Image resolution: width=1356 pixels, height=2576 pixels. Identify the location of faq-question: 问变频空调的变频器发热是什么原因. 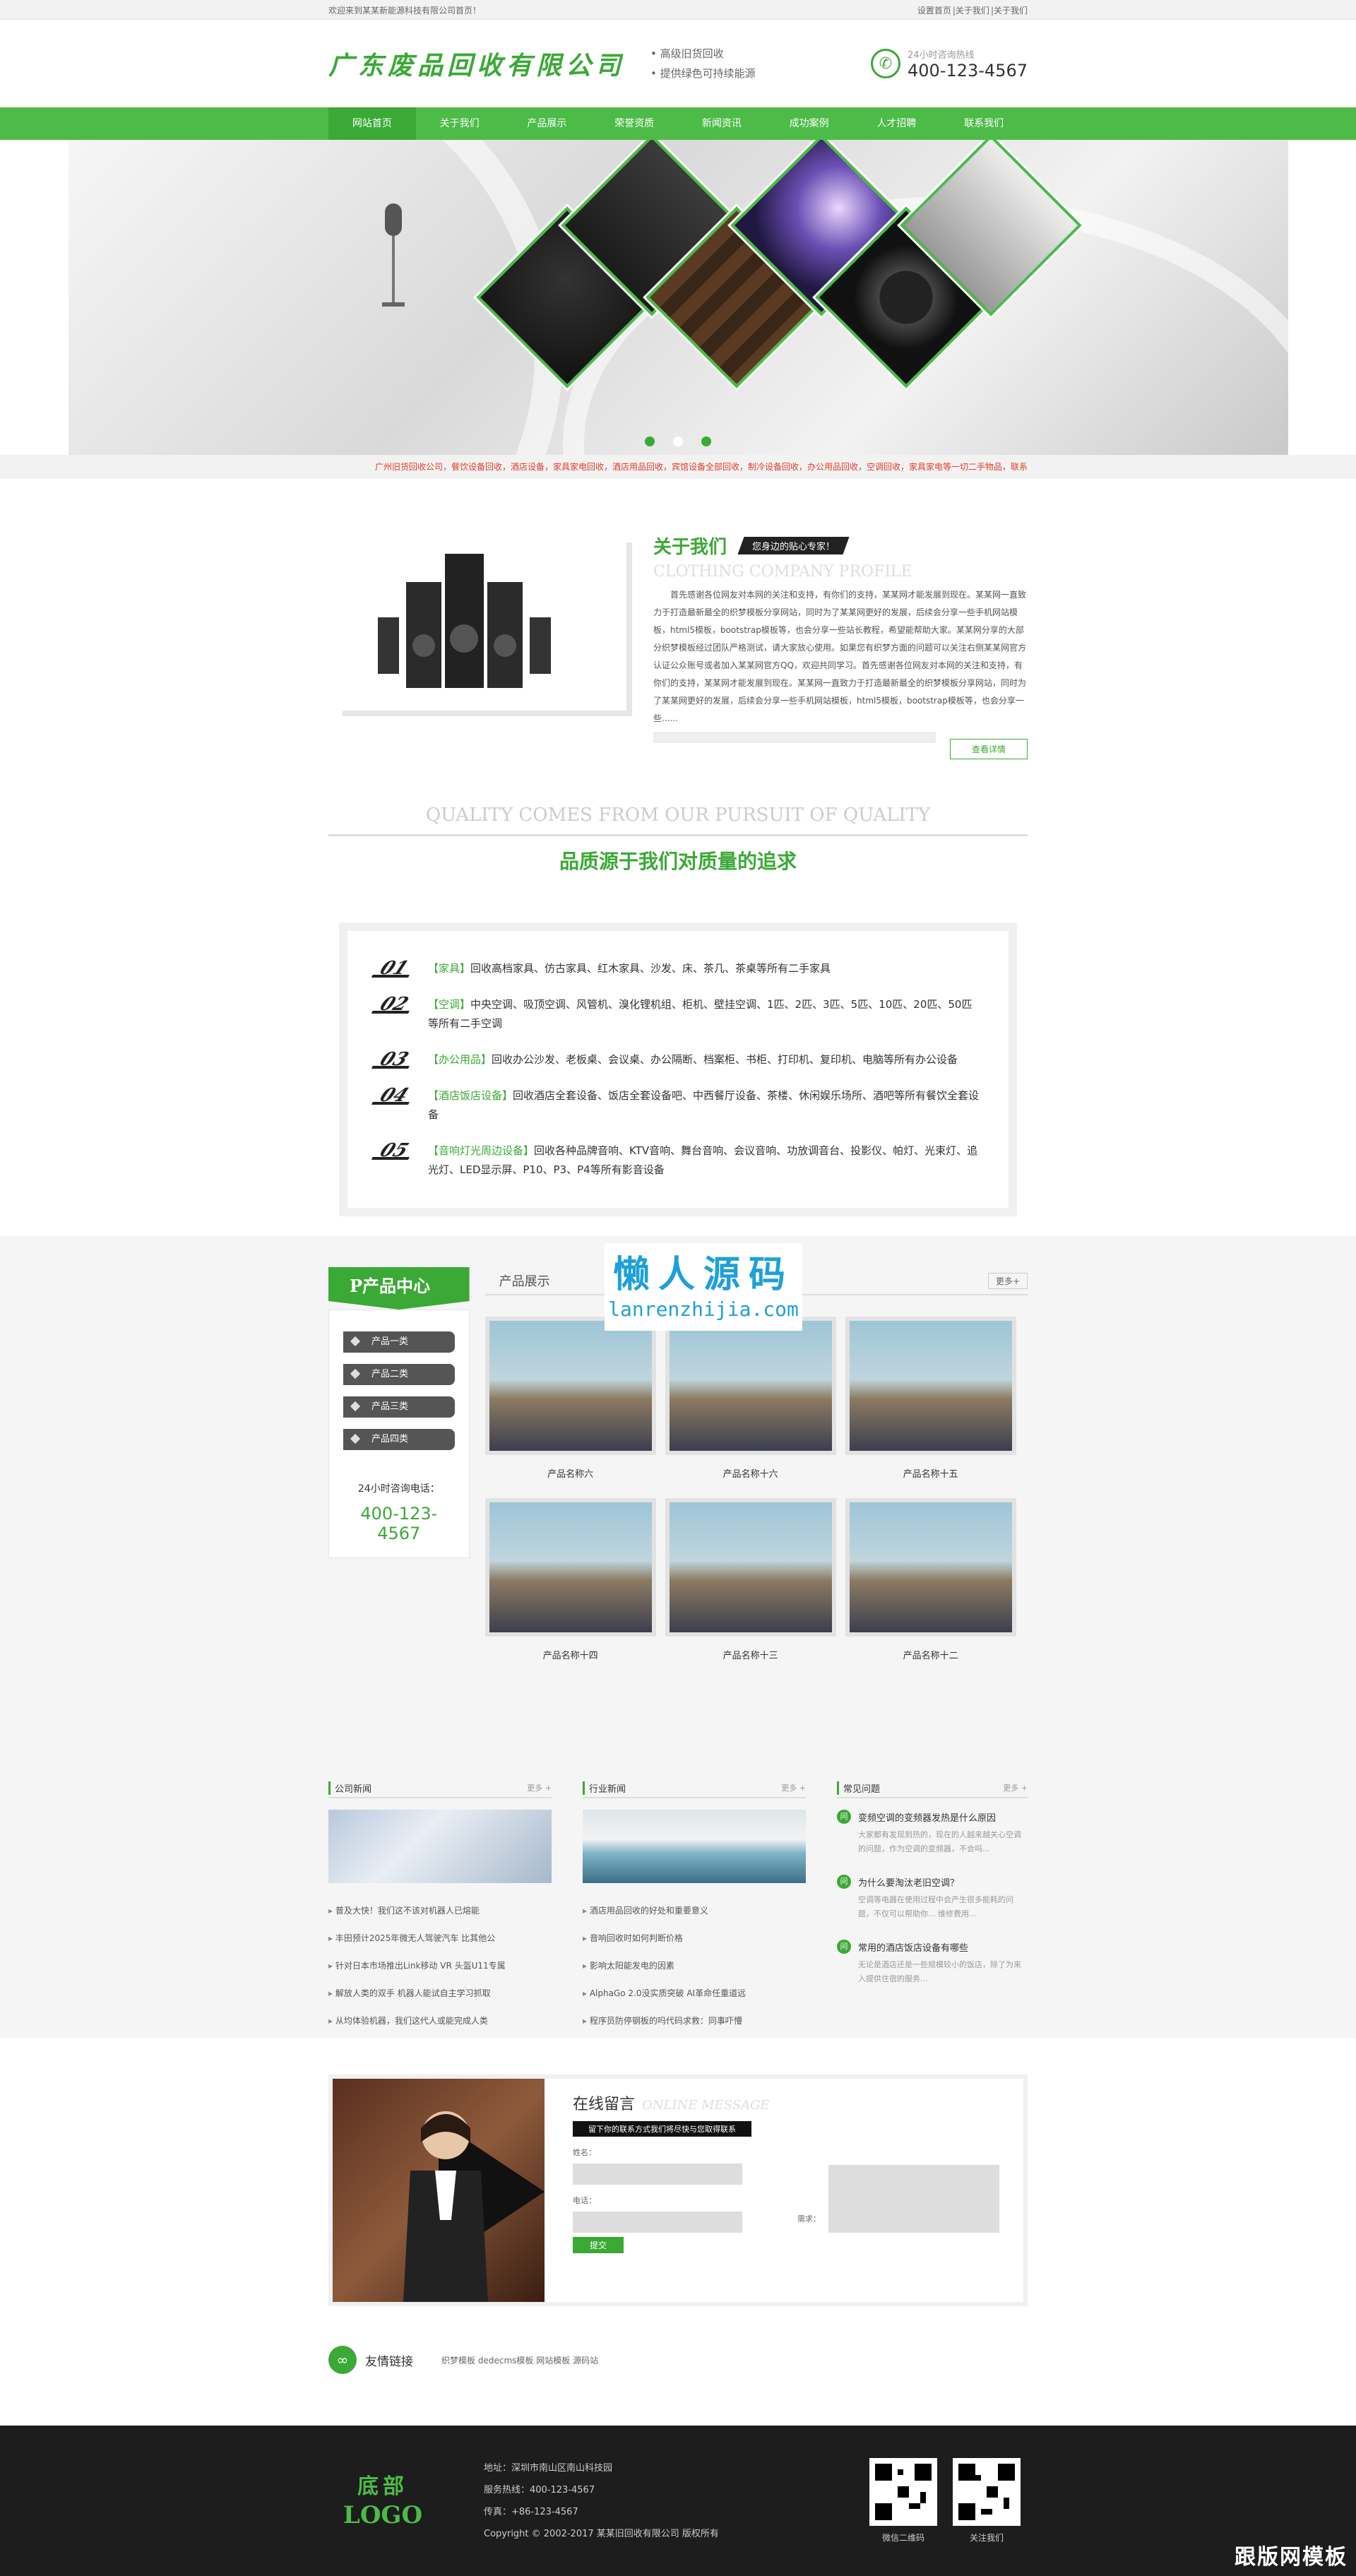
(933, 1817).